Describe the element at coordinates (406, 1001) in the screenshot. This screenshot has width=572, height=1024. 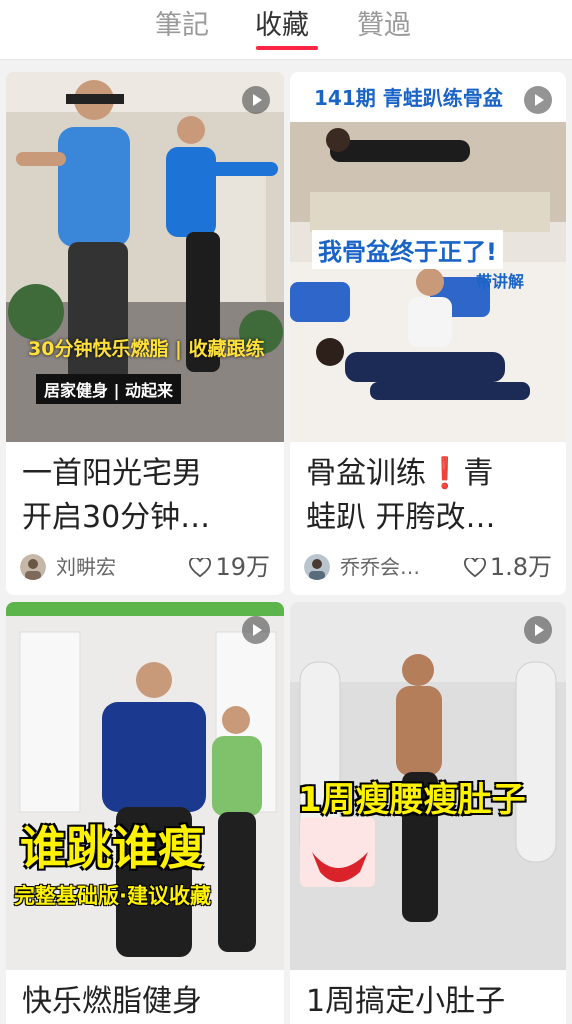
I see `card-title: 1周搞定小肚子` at that location.